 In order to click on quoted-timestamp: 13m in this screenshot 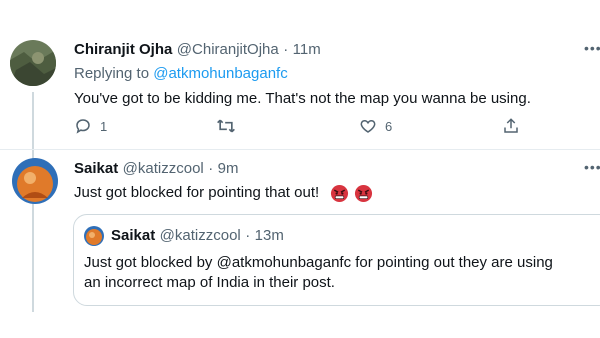, I will do `click(269, 235)`.